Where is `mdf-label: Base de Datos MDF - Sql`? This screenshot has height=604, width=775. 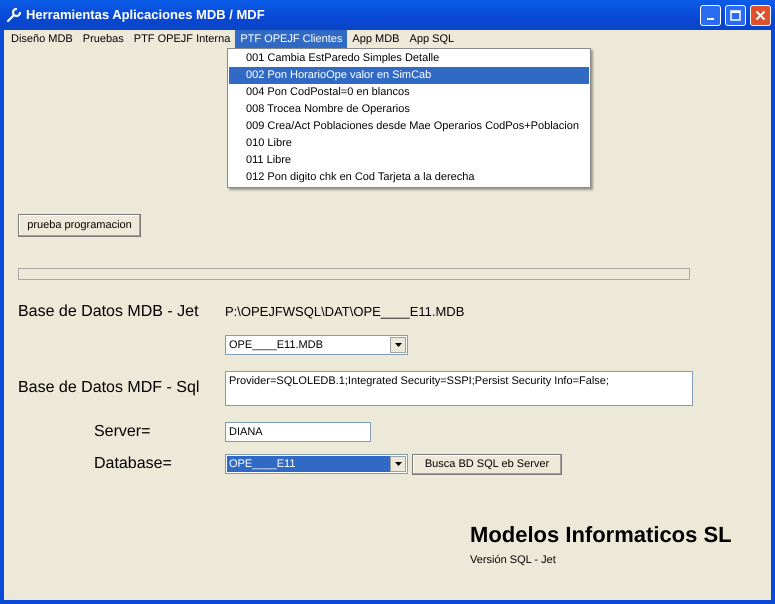
mdf-label: Base de Datos MDF - Sql is located at coordinates (109, 388).